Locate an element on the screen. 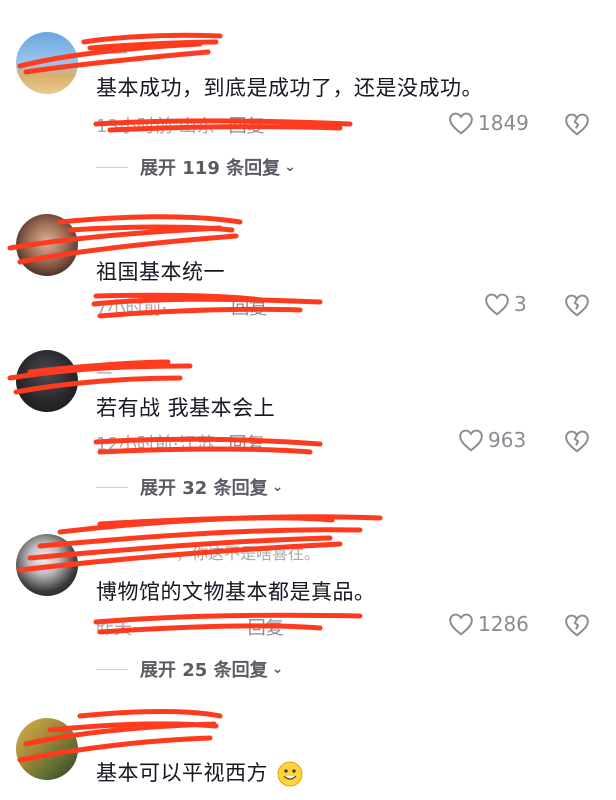  grin-emoji-icon is located at coordinates (290, 774).